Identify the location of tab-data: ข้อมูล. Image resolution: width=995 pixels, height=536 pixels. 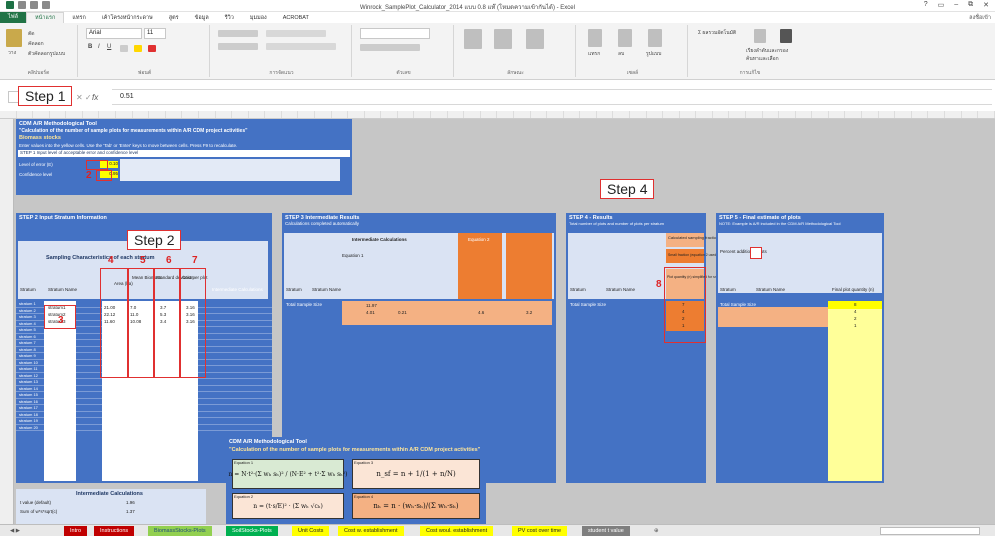
(202, 18).